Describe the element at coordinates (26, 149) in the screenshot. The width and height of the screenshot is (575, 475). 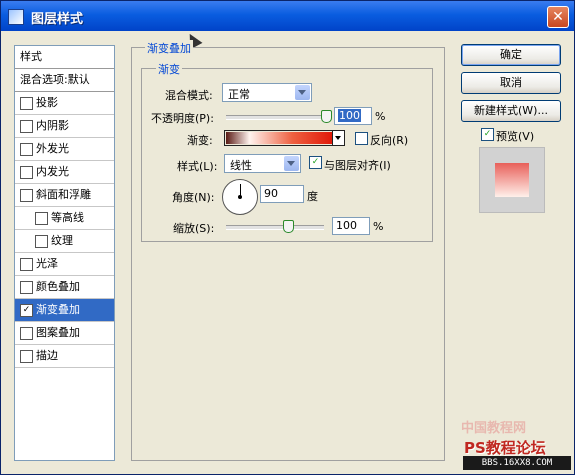
I see `checkbox-outer-glow` at that location.